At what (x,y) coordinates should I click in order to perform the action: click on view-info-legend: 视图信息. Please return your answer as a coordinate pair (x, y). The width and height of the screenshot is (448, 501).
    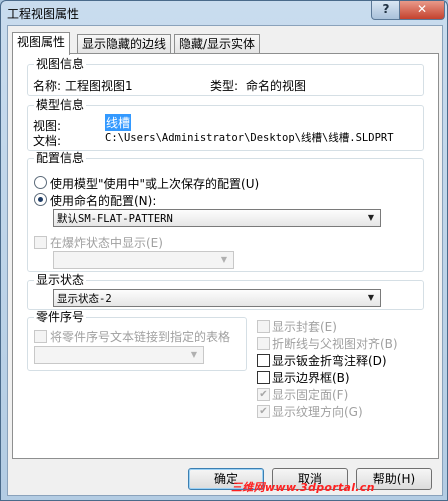
    Looking at the image, I should click on (60, 64).